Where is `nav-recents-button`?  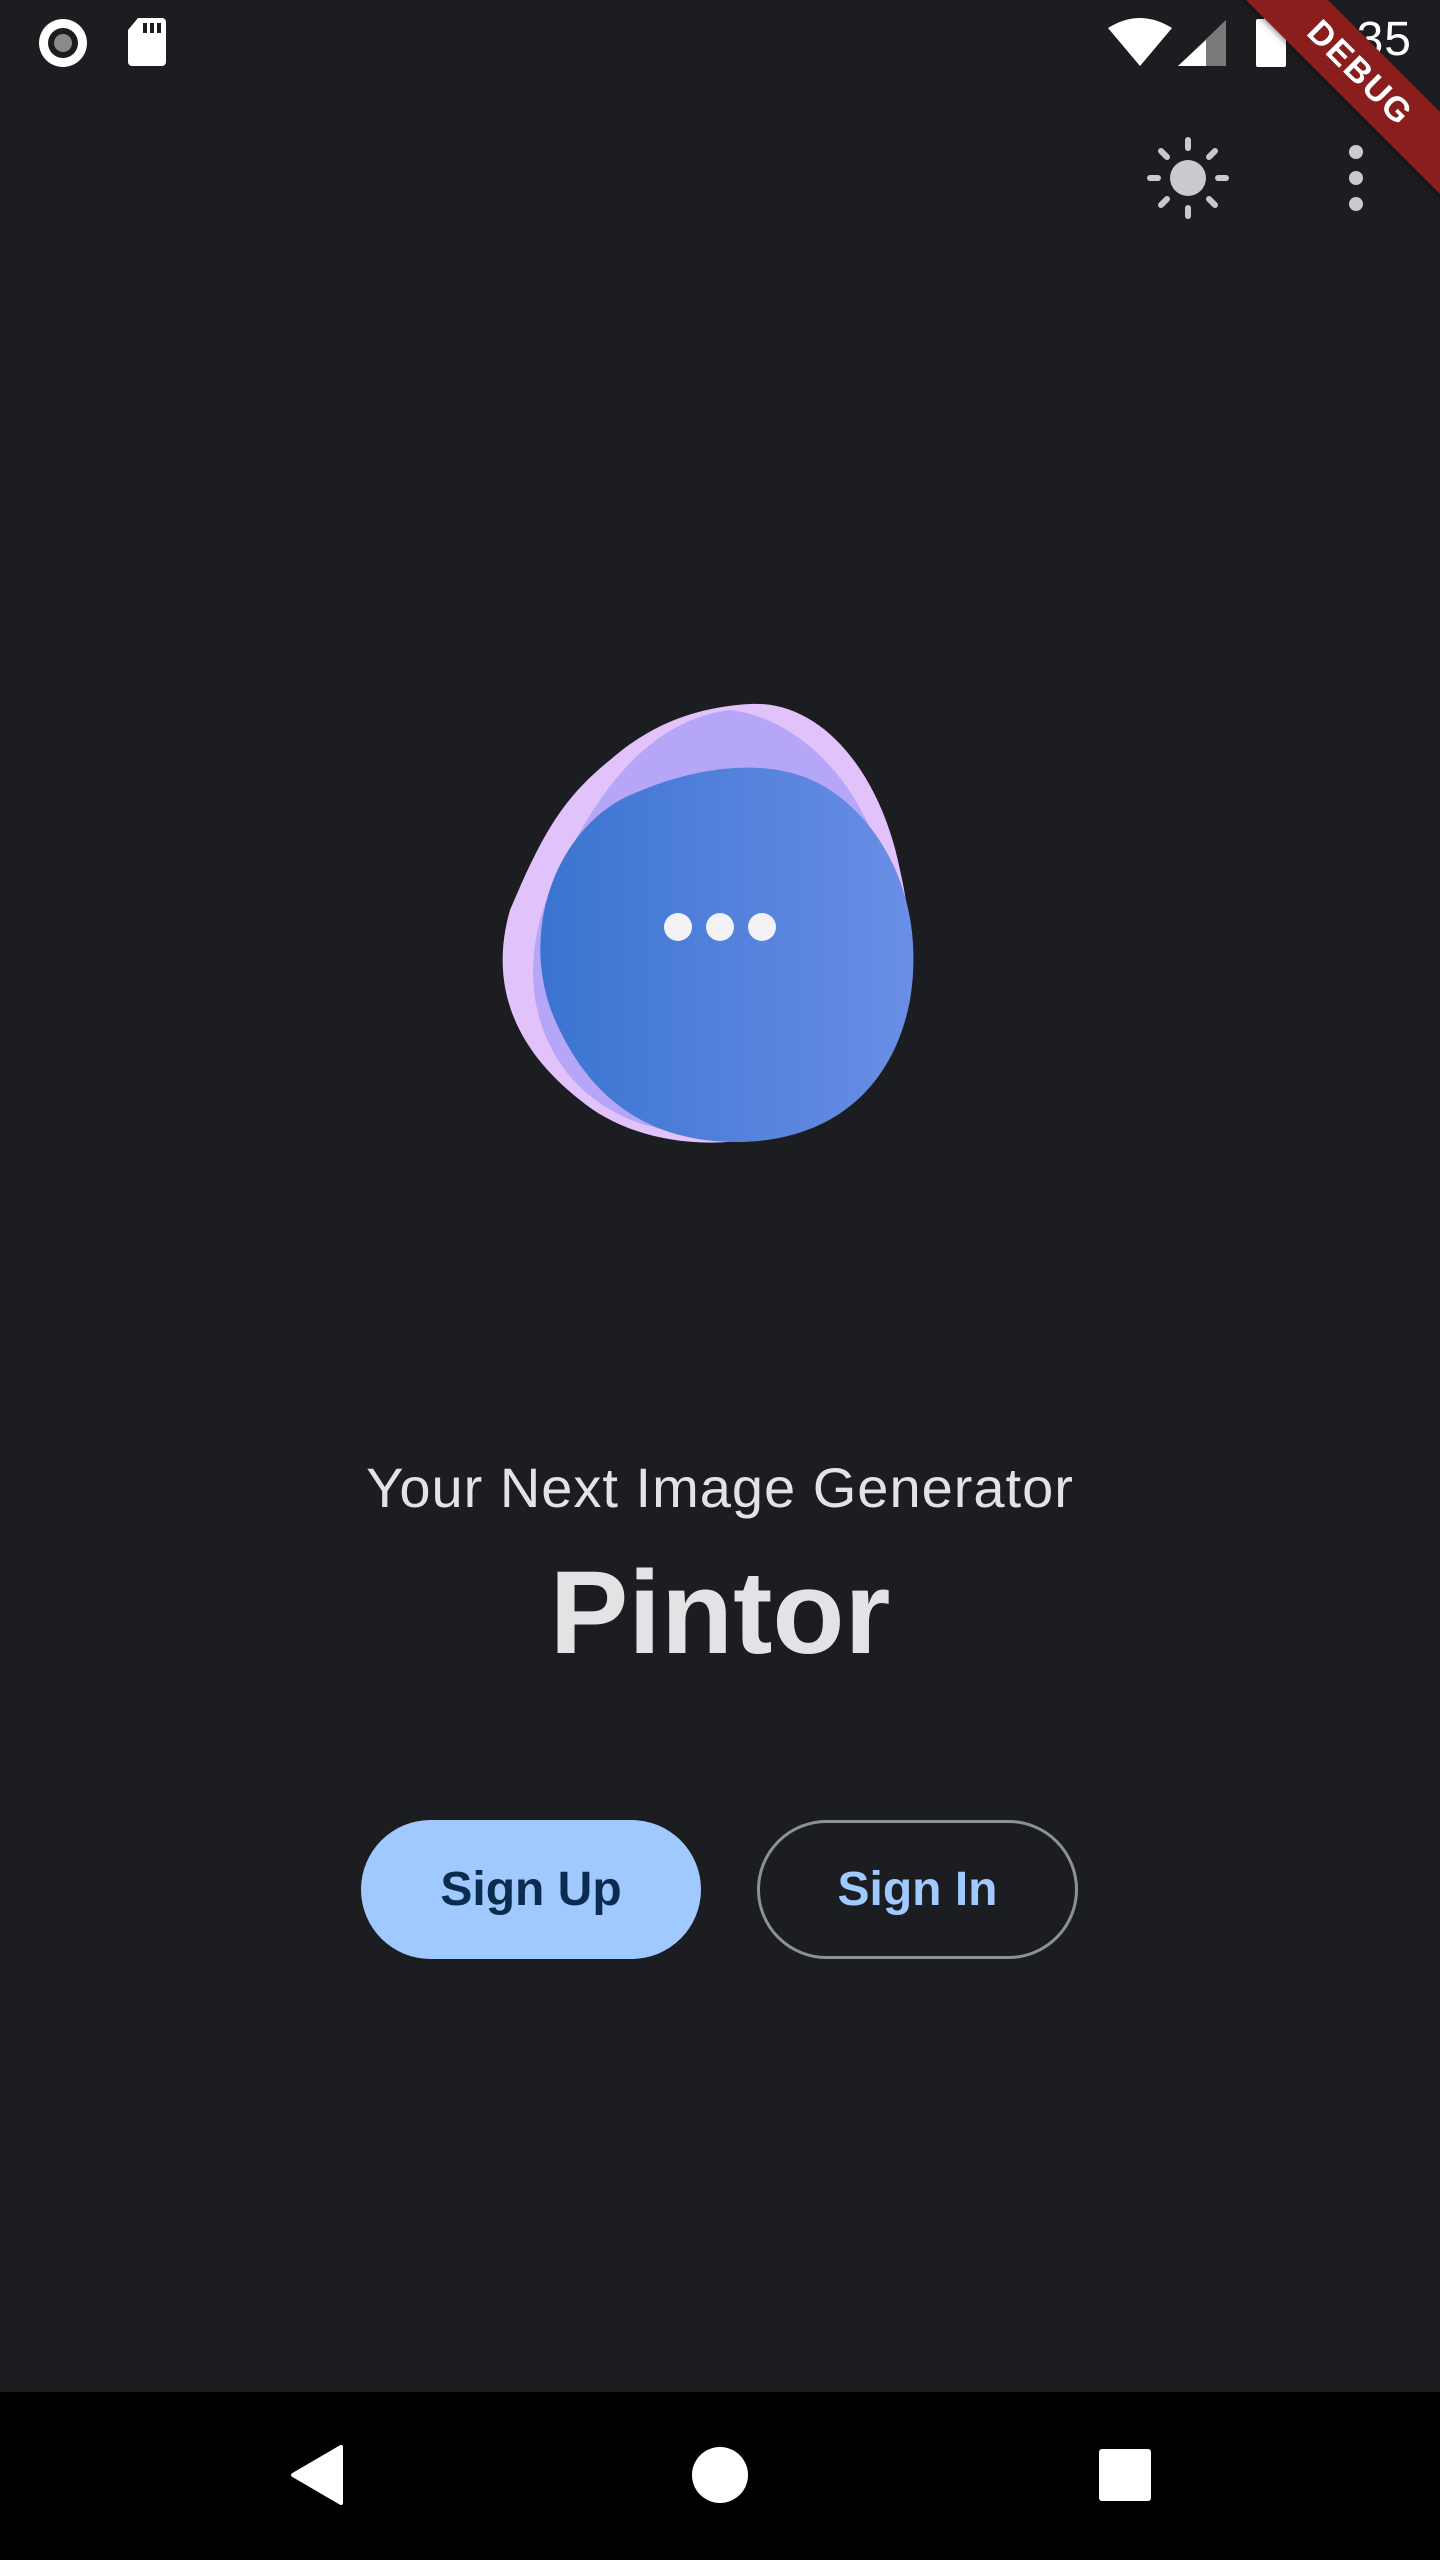
nav-recents-button is located at coordinates (1125, 2477).